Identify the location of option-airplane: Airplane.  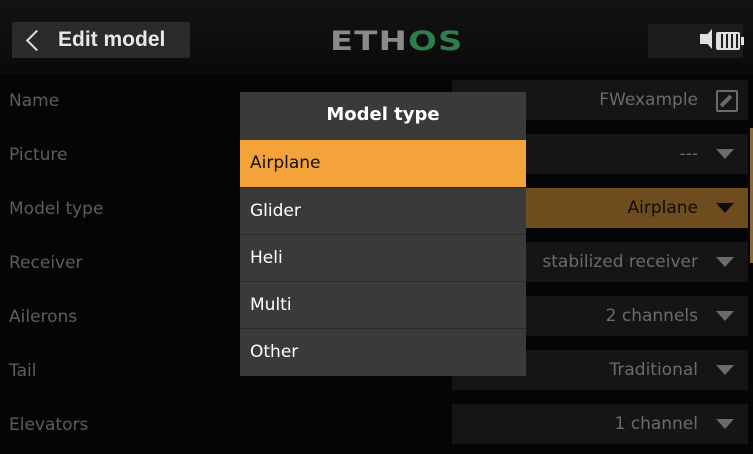
(383, 163).